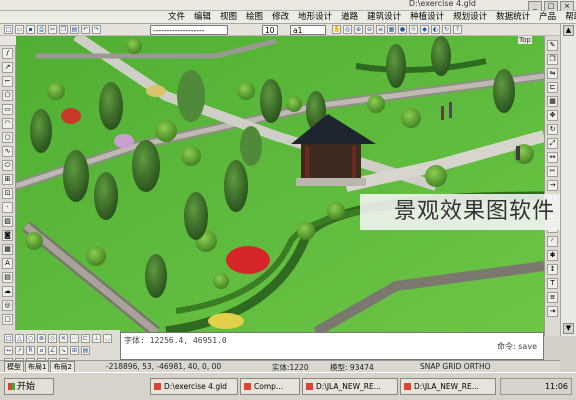 This screenshot has width=576, height=400. What do you see at coordinates (7, 179) in the screenshot?
I see `insert-block-icon: ⊞` at bounding box center [7, 179].